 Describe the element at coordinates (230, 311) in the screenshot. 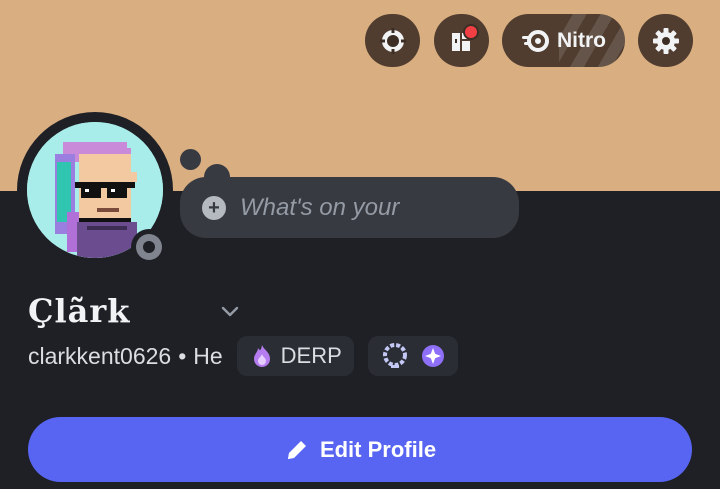

I see `chevron-down-icon` at that location.